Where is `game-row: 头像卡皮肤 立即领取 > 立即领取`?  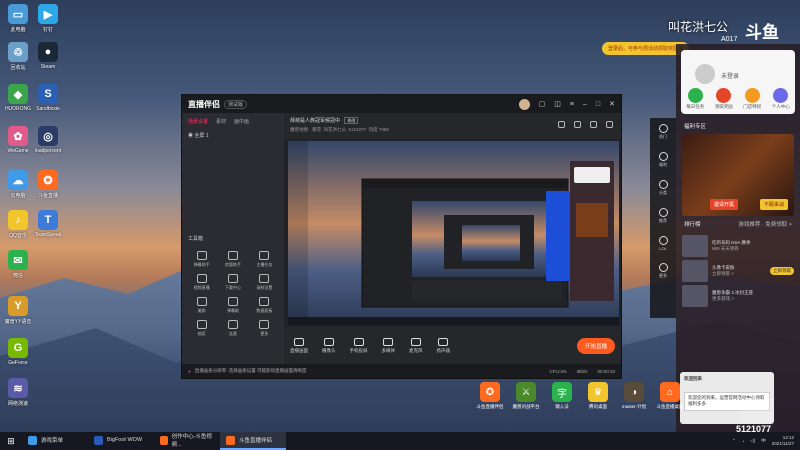
game-row: 头像卡皮肤 立即领取 > 立即领取 is located at coordinates (738, 271).